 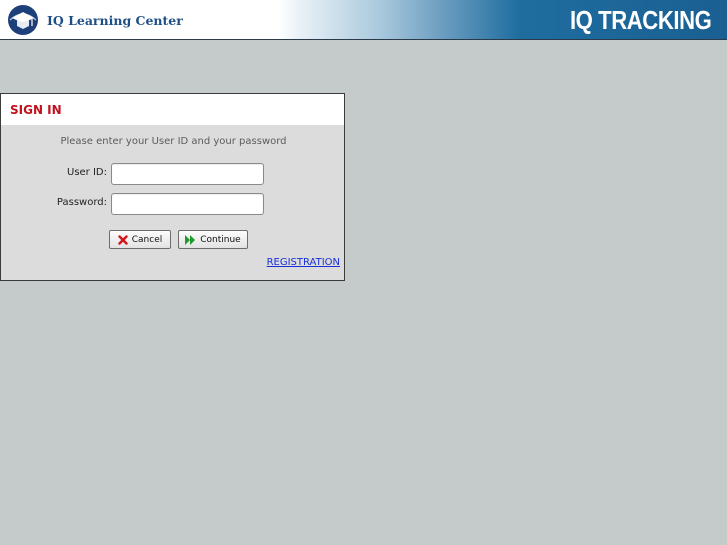 I want to click on continue-button: Continue, so click(x=213, y=239).